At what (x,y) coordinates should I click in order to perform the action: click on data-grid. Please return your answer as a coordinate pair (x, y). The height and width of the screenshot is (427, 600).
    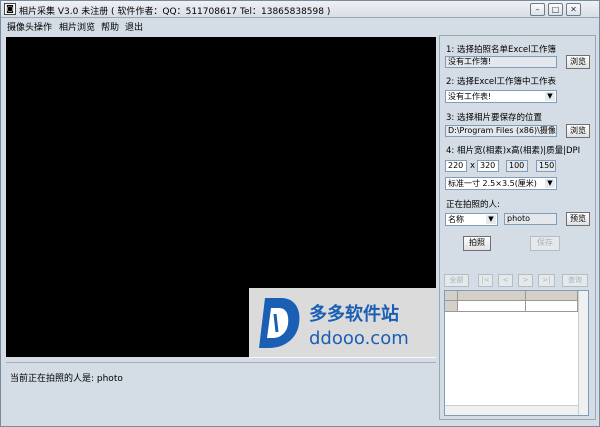
    Looking at the image, I should click on (516, 353).